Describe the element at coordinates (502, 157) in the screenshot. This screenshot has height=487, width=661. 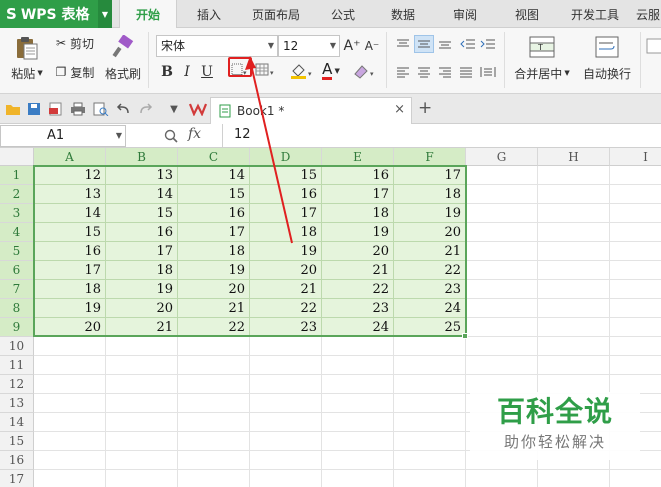
I see `column-header-g: G` at that location.